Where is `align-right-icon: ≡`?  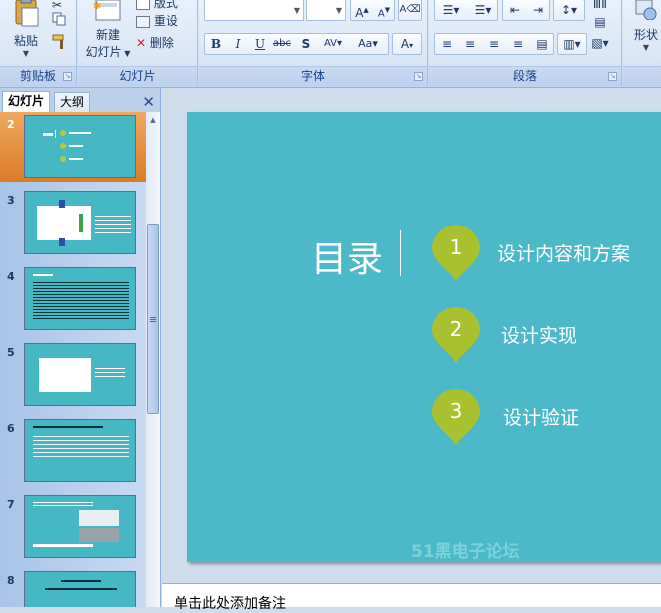 align-right-icon: ≡ is located at coordinates (494, 44).